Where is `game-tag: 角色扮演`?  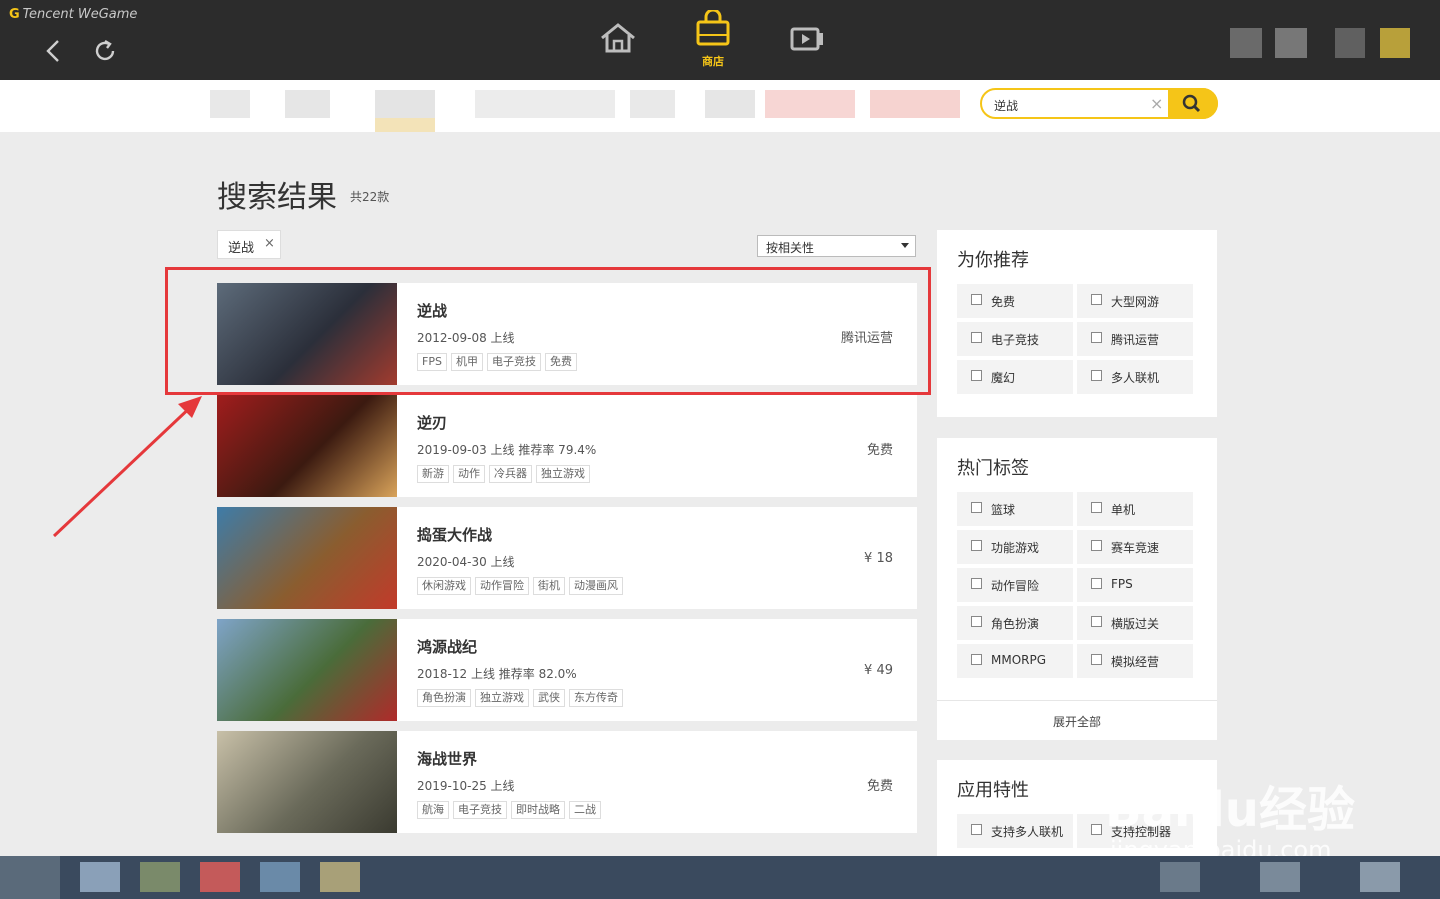 game-tag: 角色扮演 is located at coordinates (444, 698).